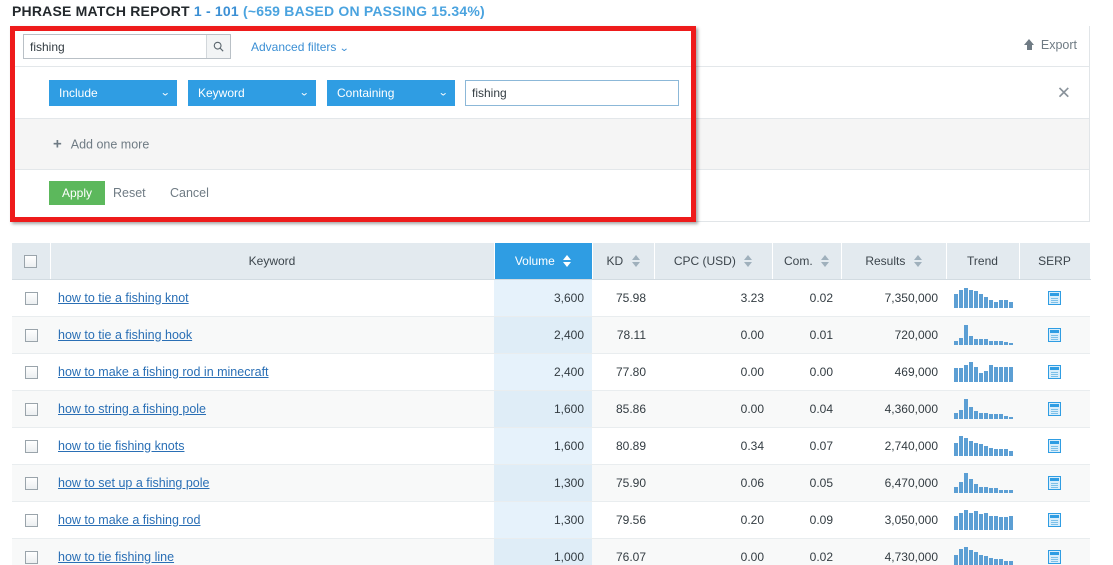 The image size is (1113, 565). What do you see at coordinates (572, 93) in the screenshot?
I see `filter-value-input` at bounding box center [572, 93].